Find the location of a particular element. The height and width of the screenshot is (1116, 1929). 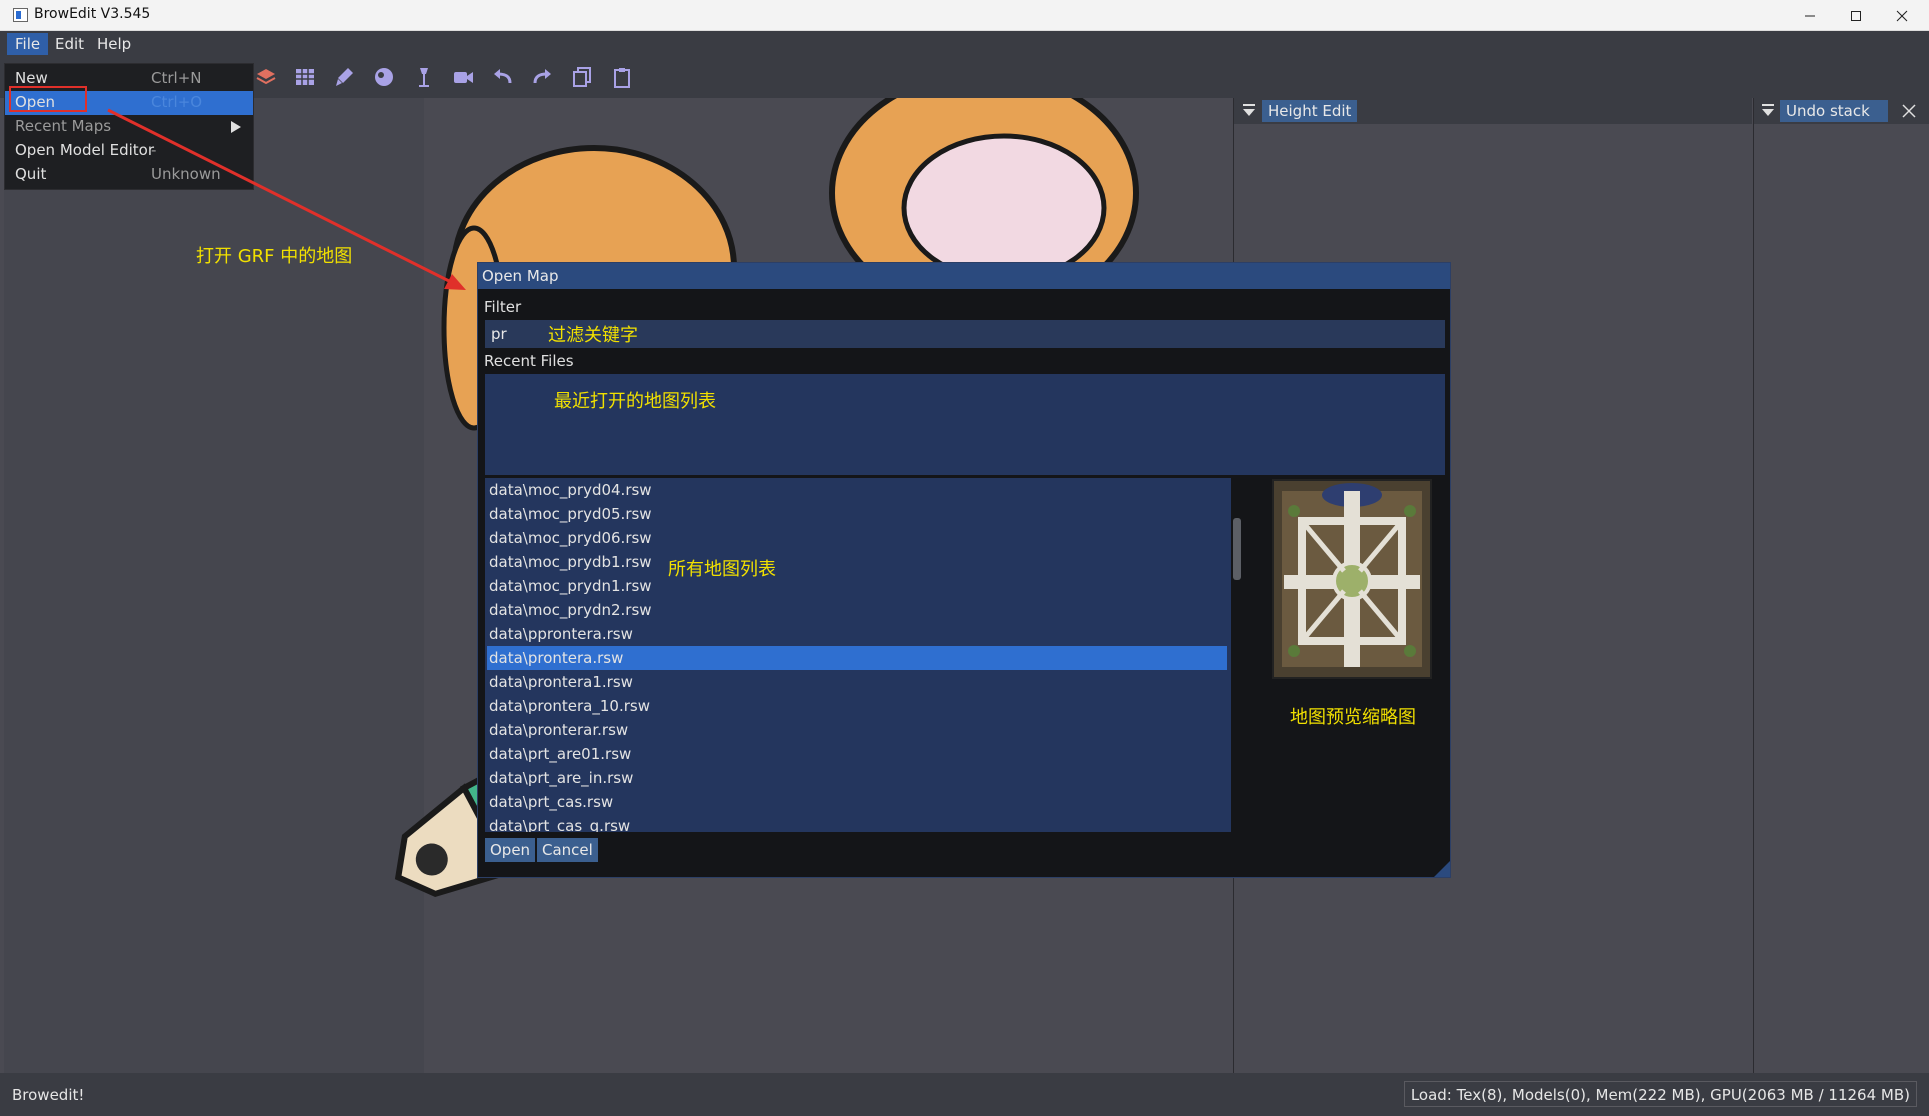

object-tool-button is located at coordinates (384, 77).